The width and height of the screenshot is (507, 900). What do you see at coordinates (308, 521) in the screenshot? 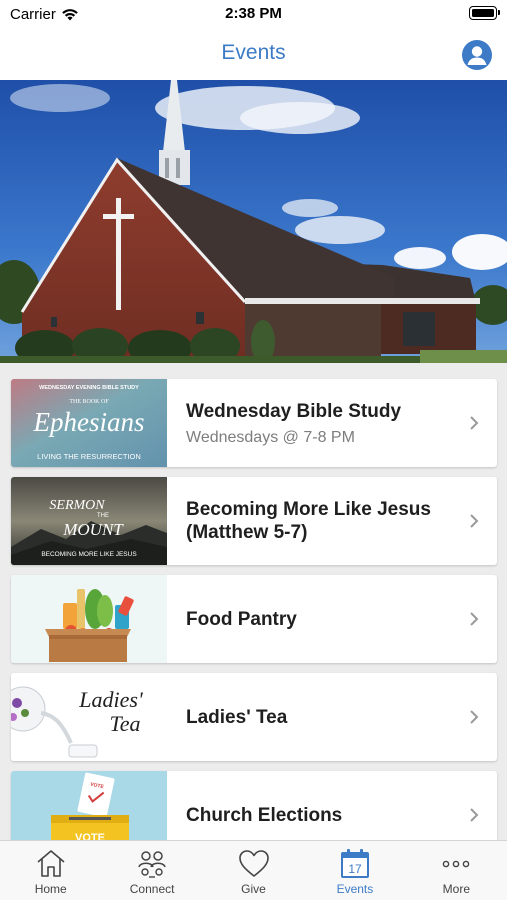
I see `event-title: Becoming More Like Jesus (Matthew 5-7)` at bounding box center [308, 521].